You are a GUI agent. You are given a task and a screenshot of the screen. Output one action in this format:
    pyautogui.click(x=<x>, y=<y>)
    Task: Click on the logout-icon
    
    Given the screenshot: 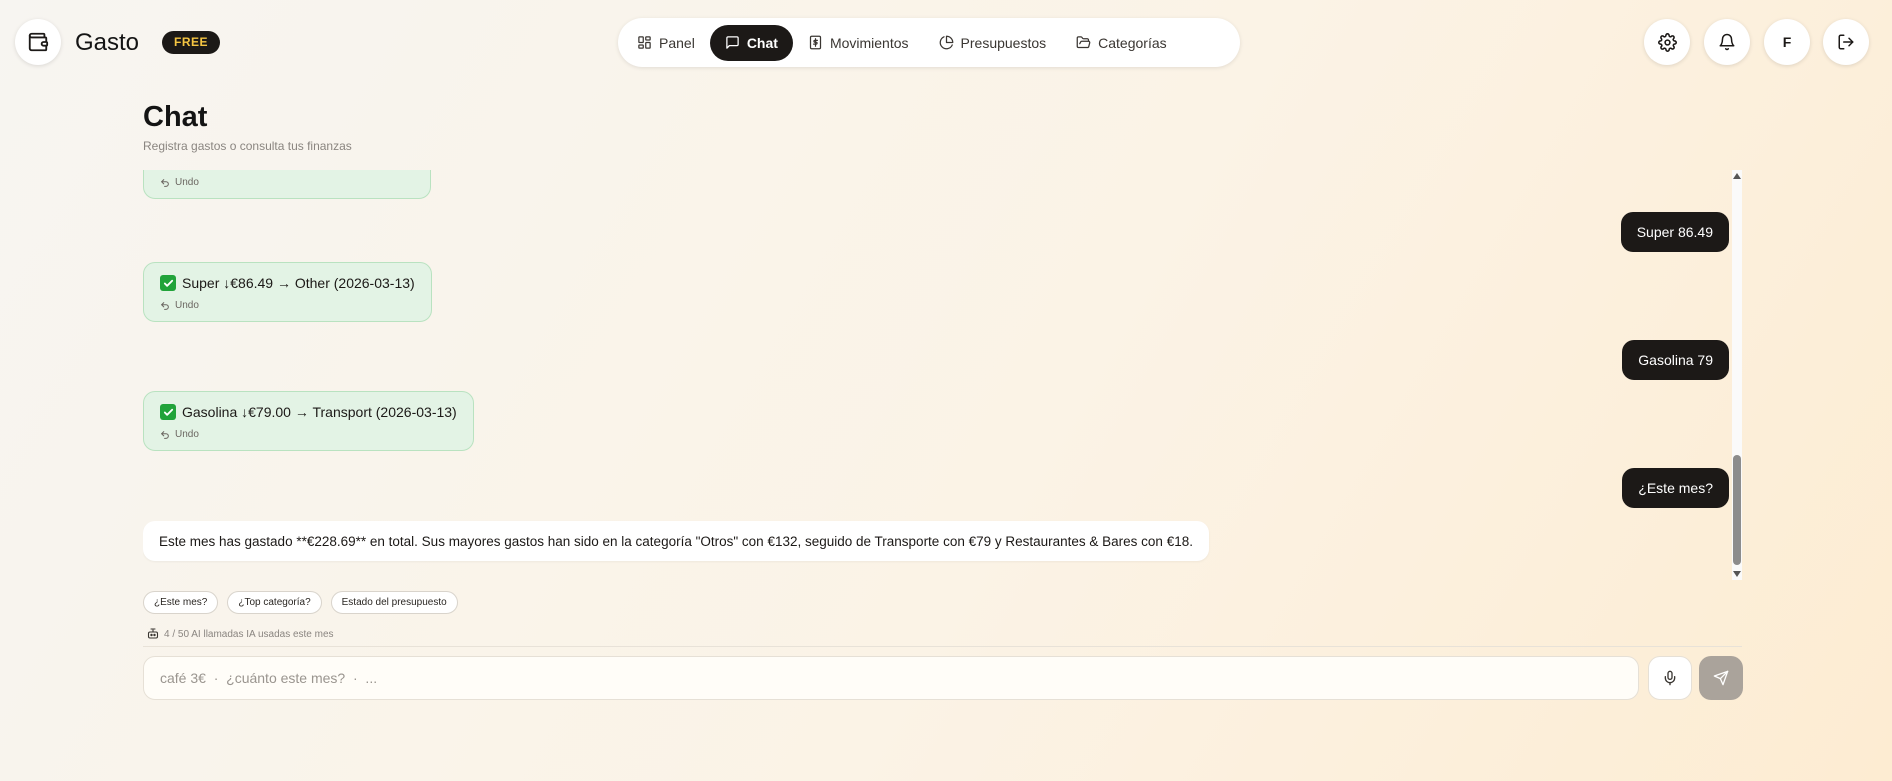 What is the action you would take?
    pyautogui.click(x=1846, y=42)
    